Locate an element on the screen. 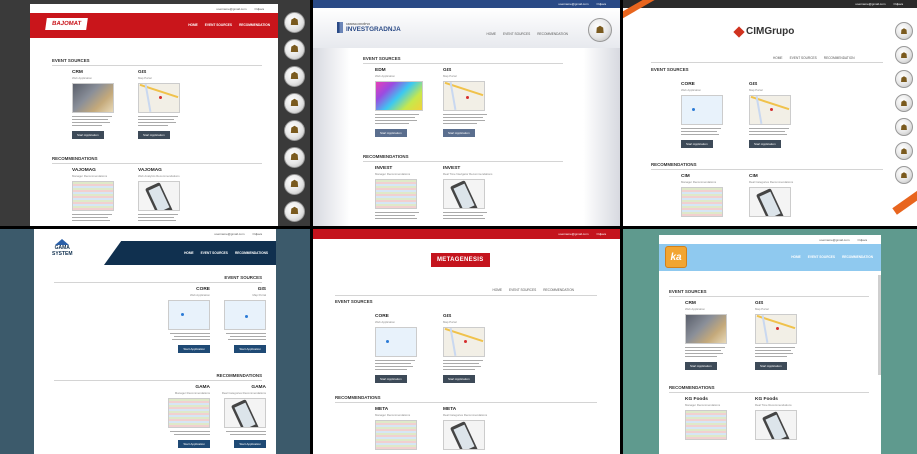 This screenshot has width=917, height=454. gama-logo: GAMA SYSTEM is located at coordinates (62, 248).